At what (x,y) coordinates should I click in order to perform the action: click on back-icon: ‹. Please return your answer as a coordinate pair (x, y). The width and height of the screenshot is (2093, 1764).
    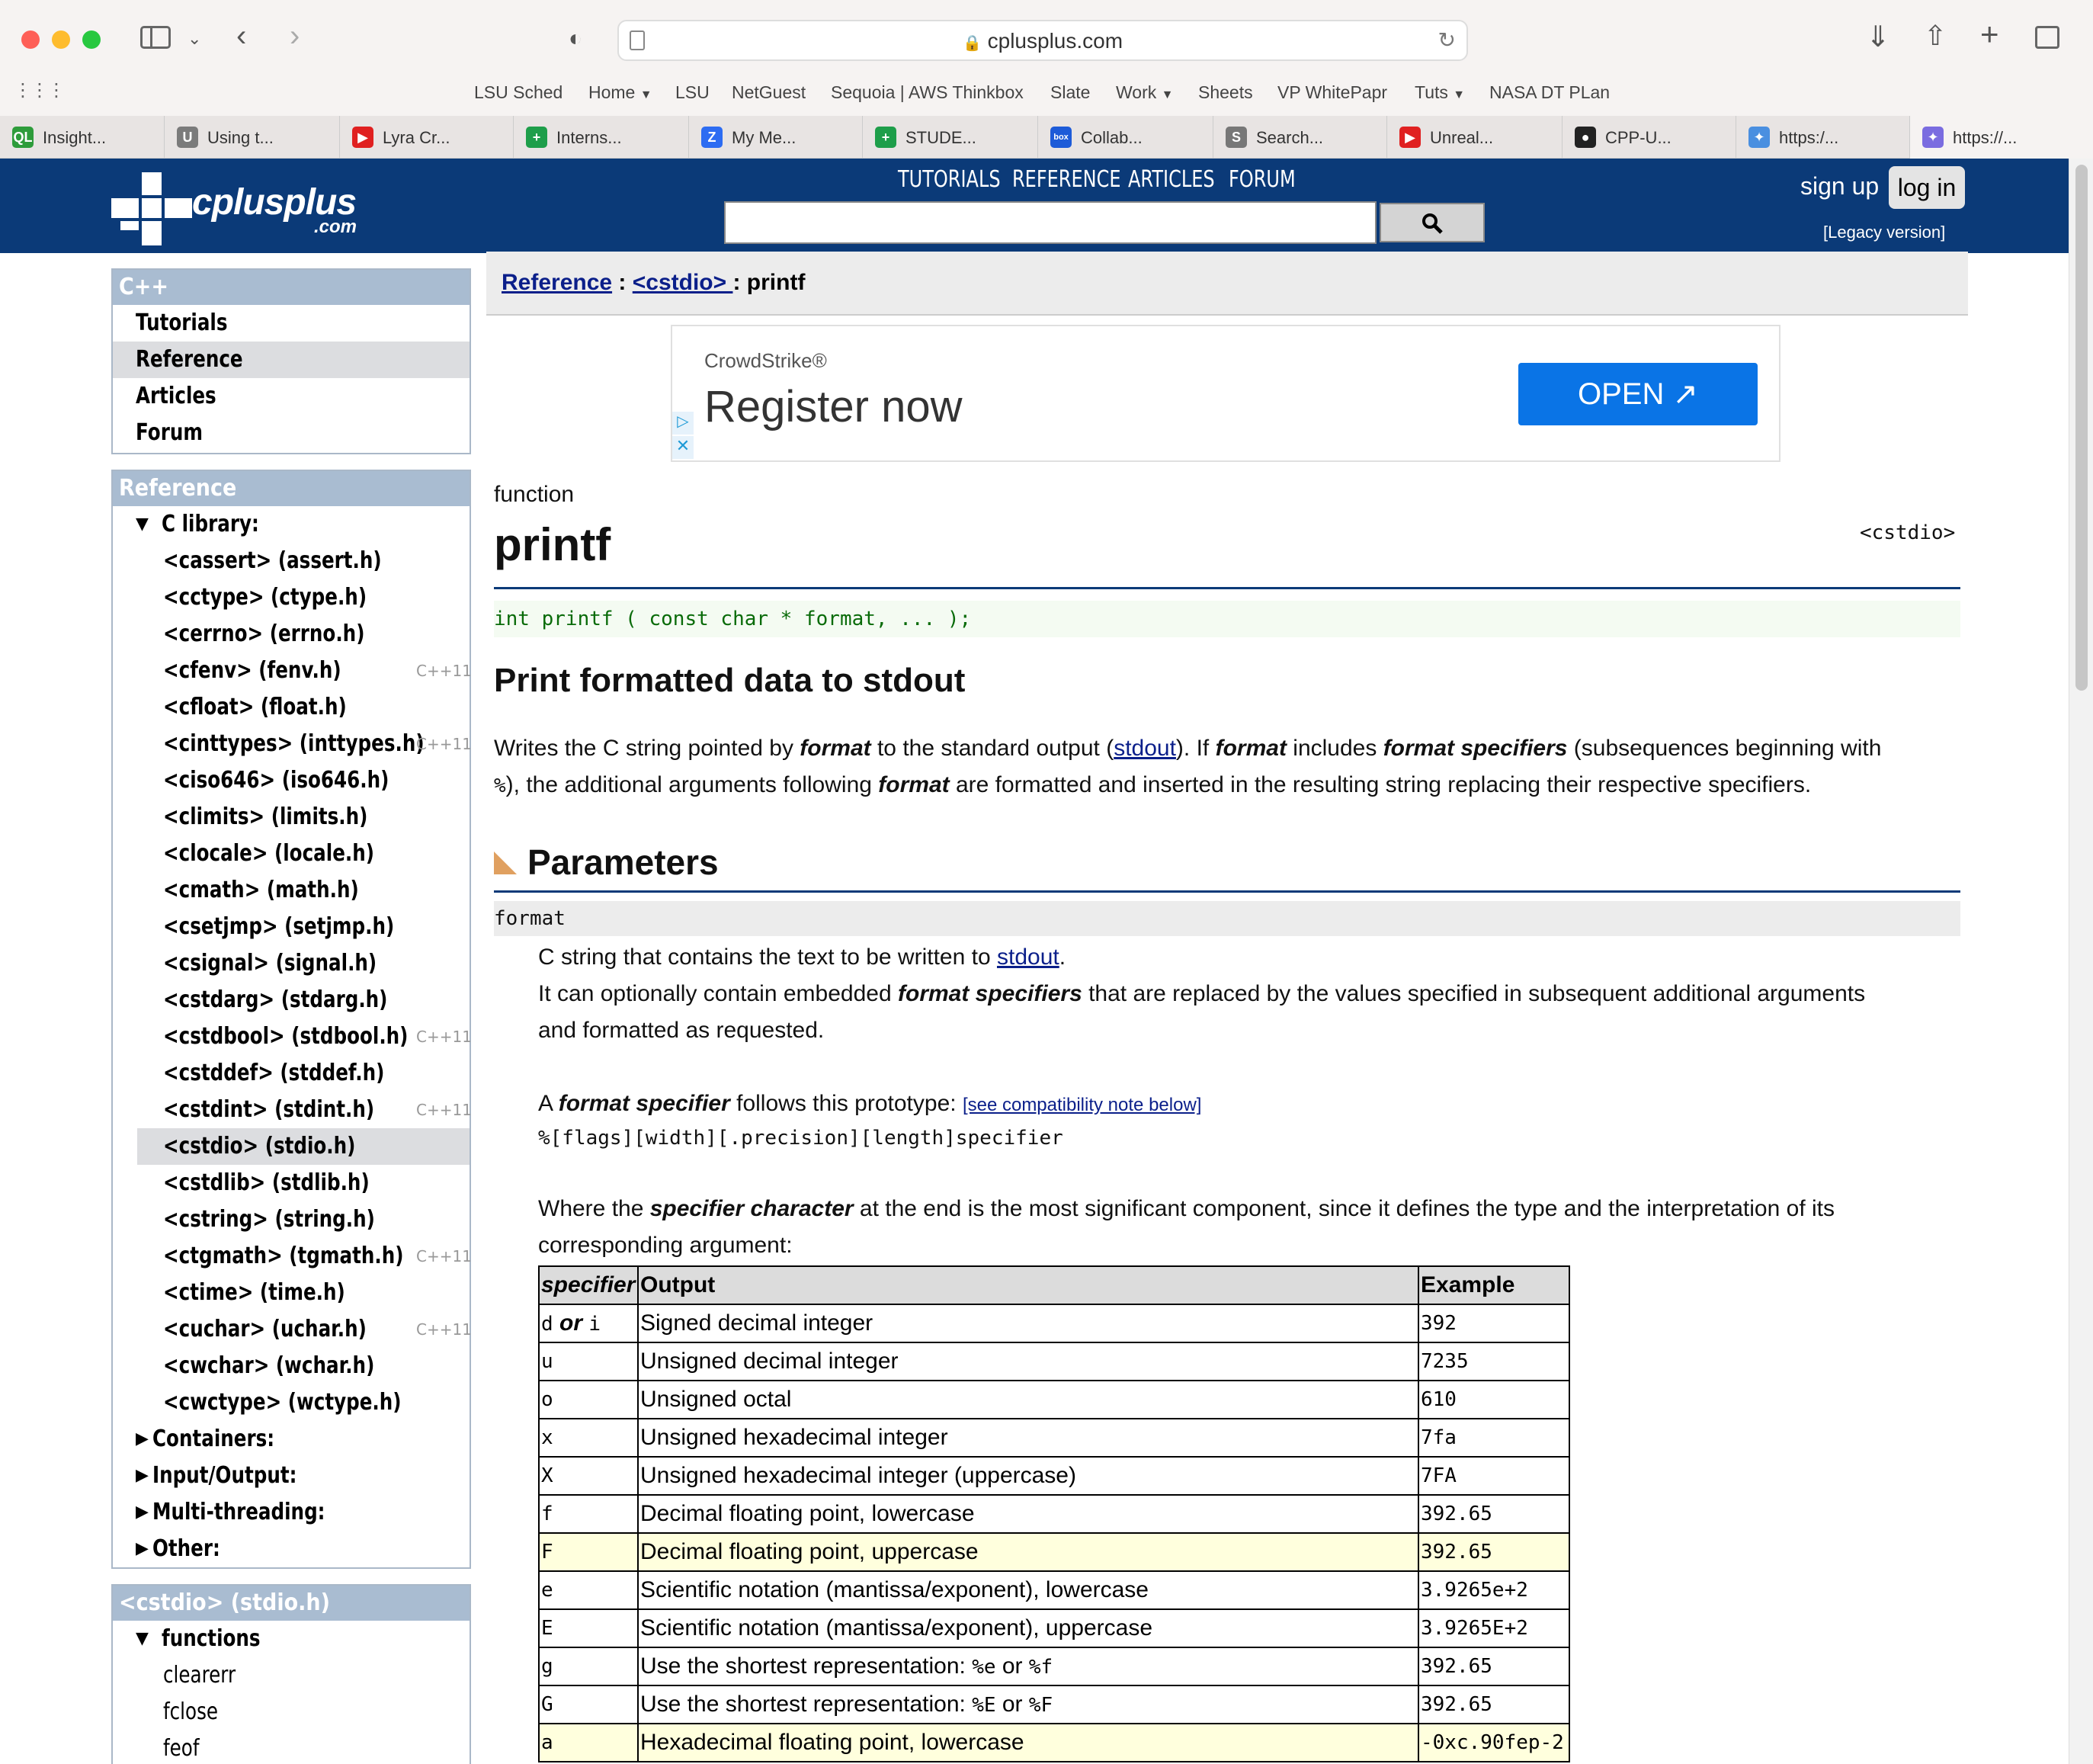
    Looking at the image, I should click on (241, 36).